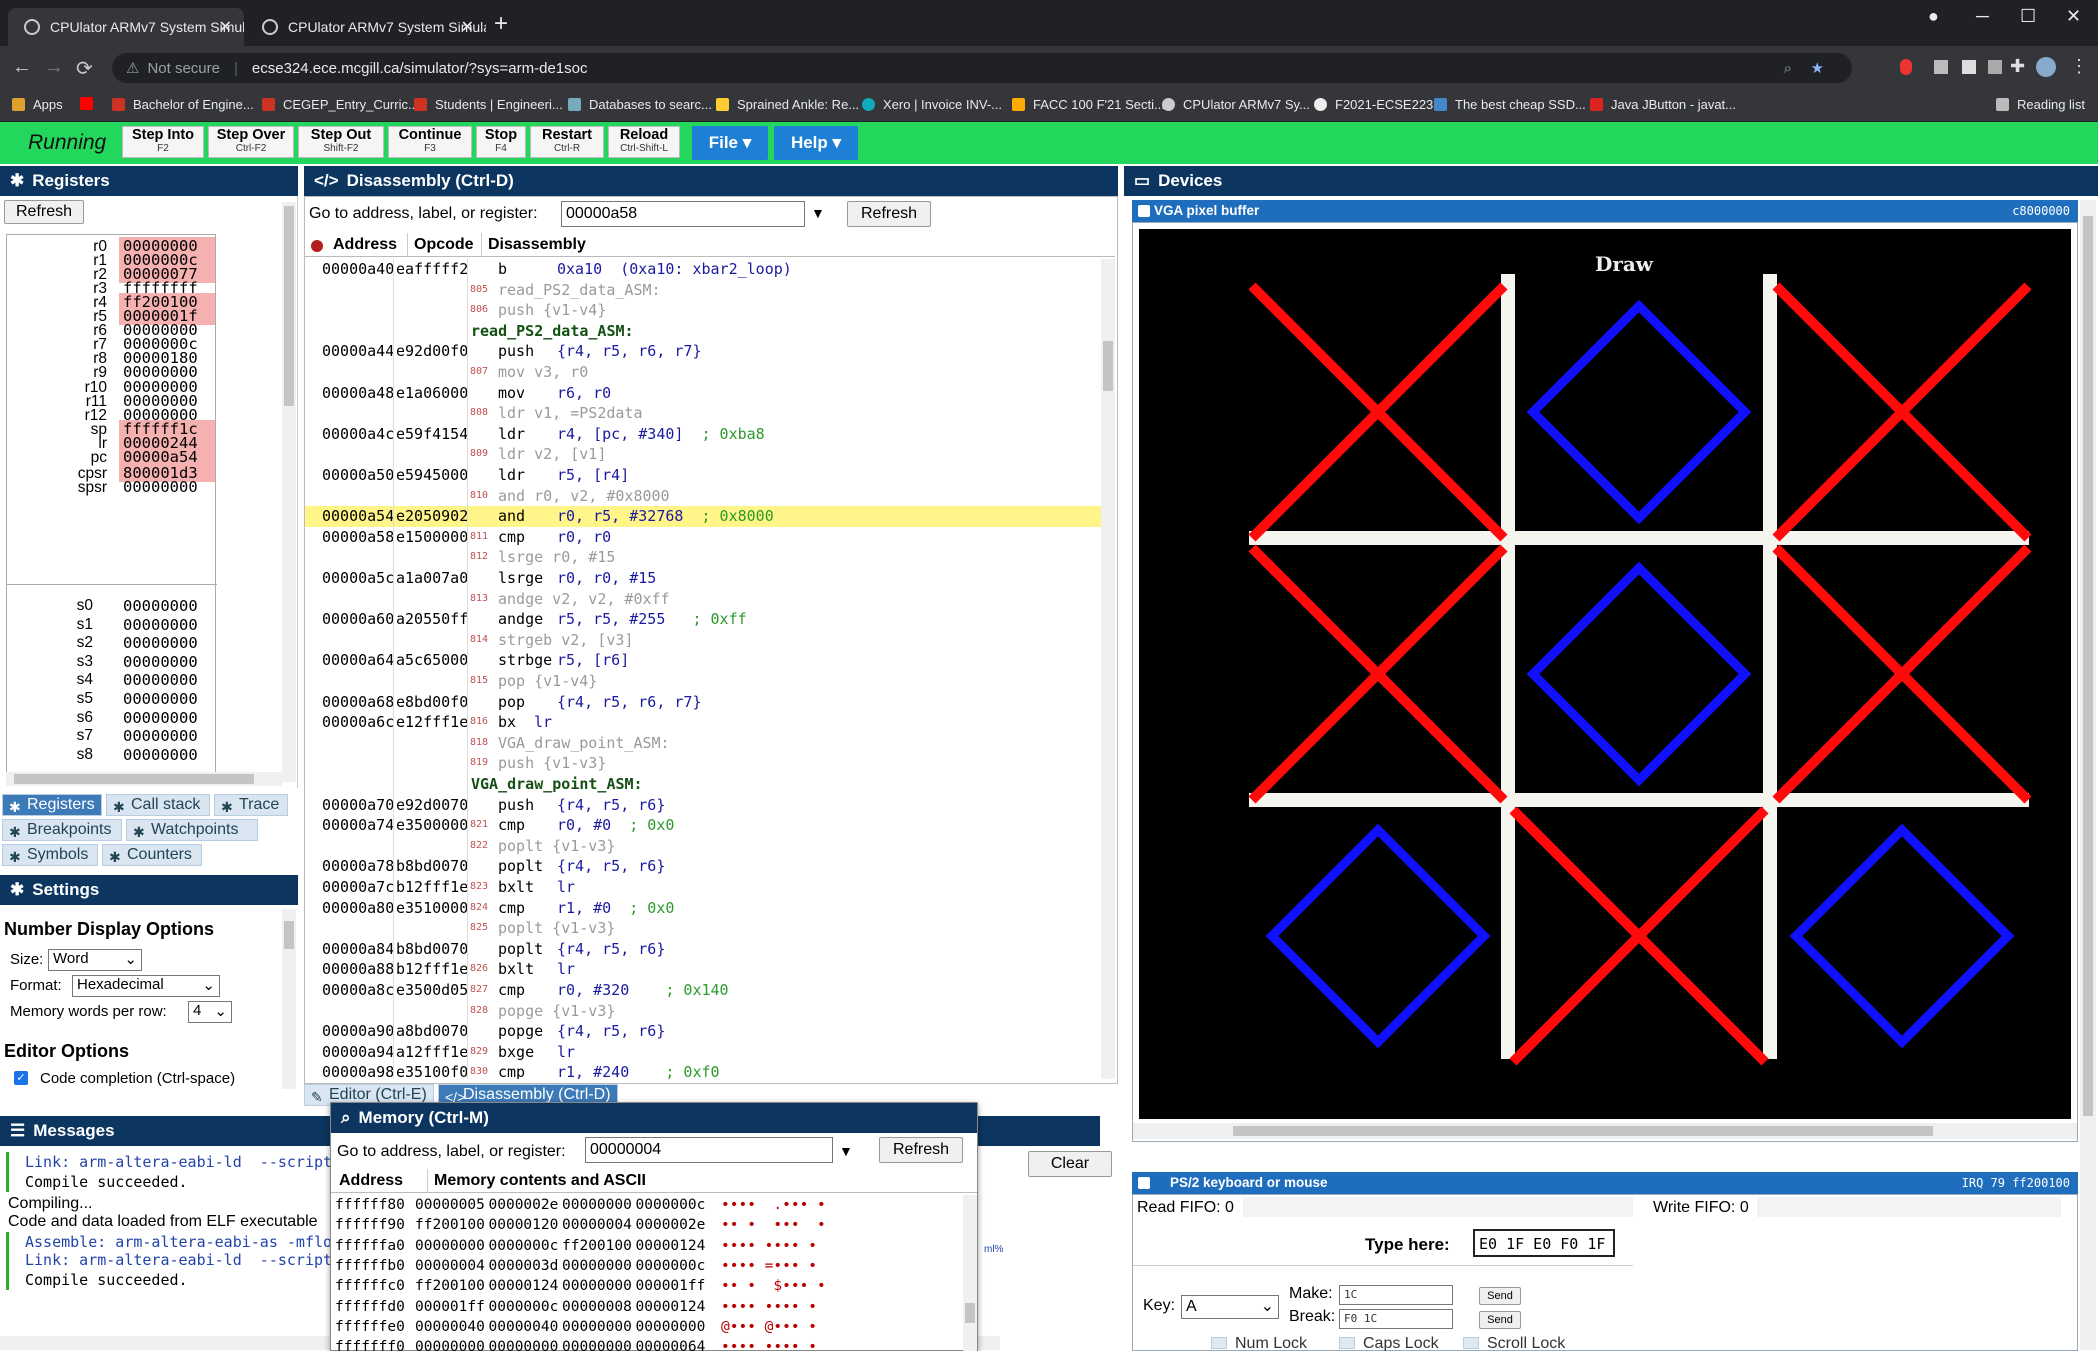  I want to click on memory-refresh-button: Refresh, so click(921, 1150).